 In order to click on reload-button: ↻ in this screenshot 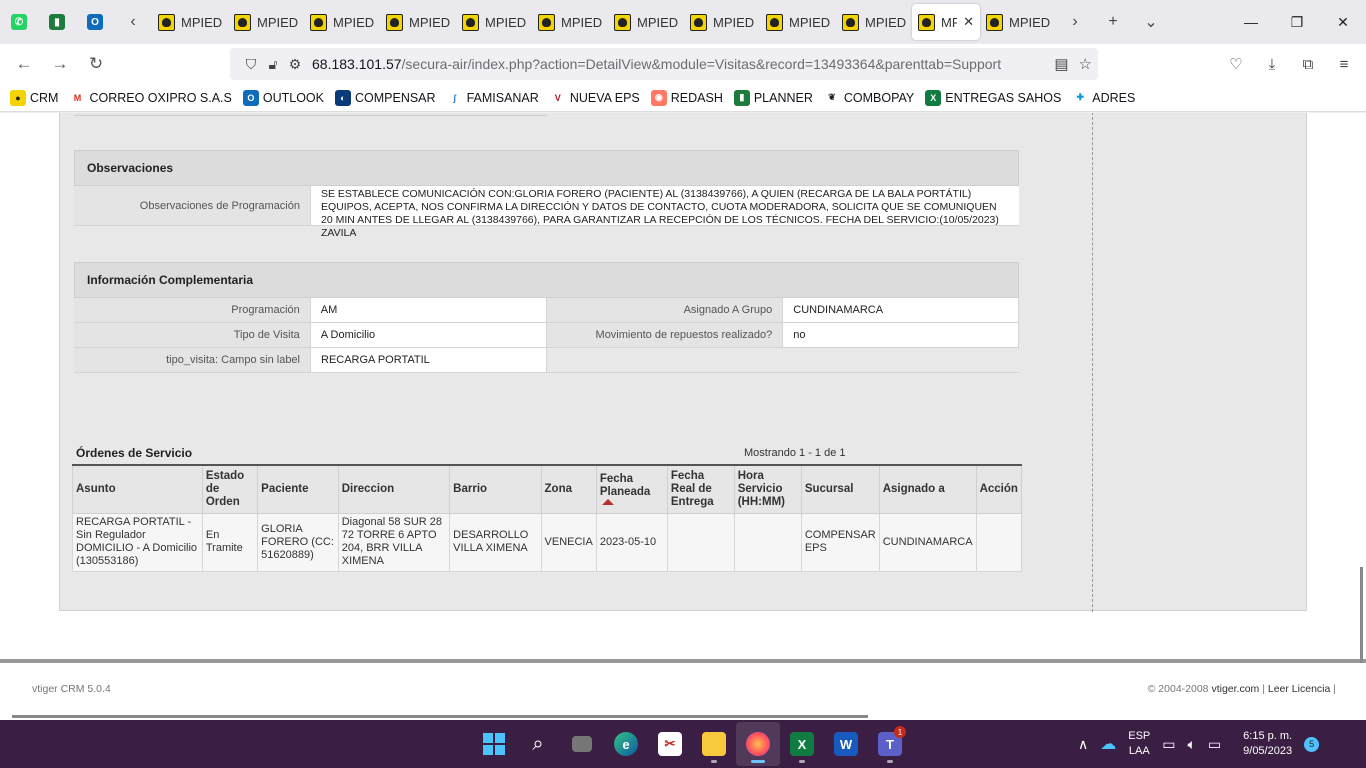, I will do `click(96, 64)`.